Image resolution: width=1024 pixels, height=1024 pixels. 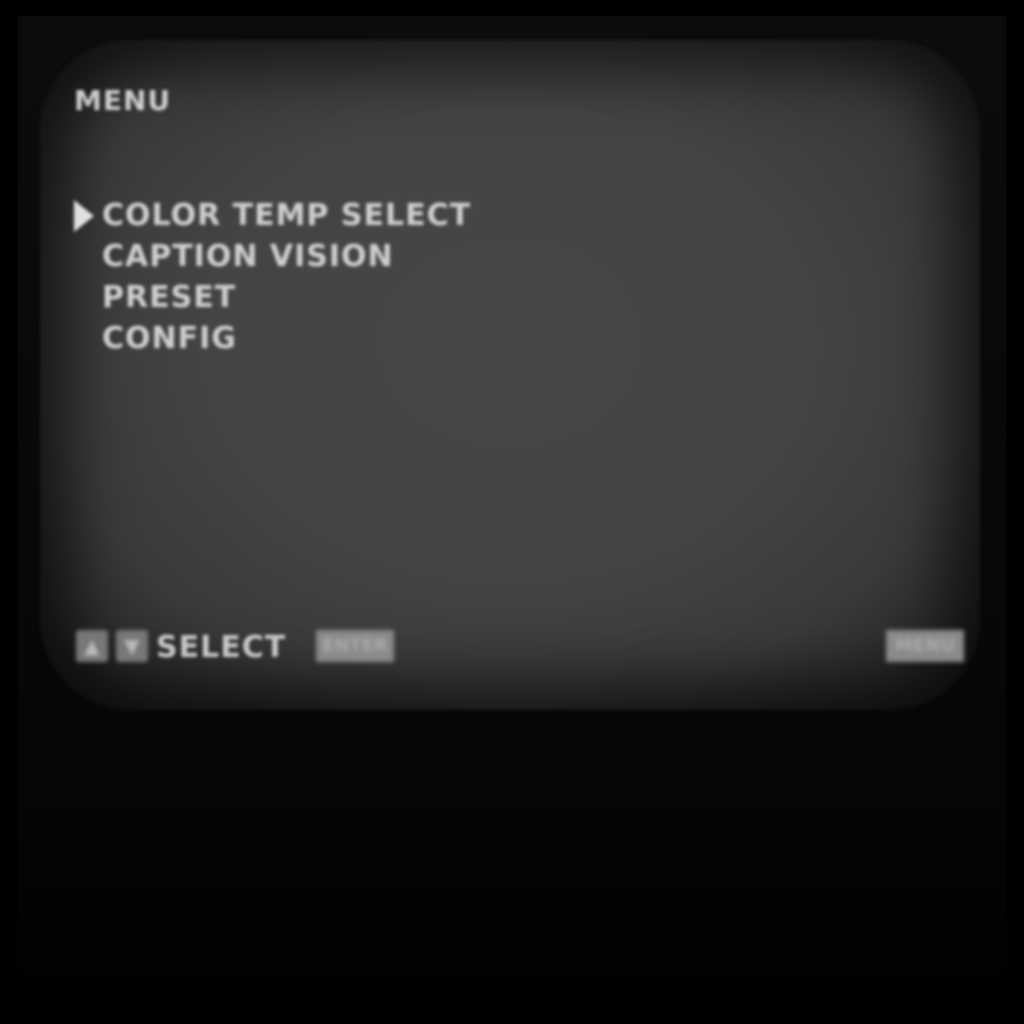 I want to click on down-key-icon: ▼, so click(x=132, y=646).